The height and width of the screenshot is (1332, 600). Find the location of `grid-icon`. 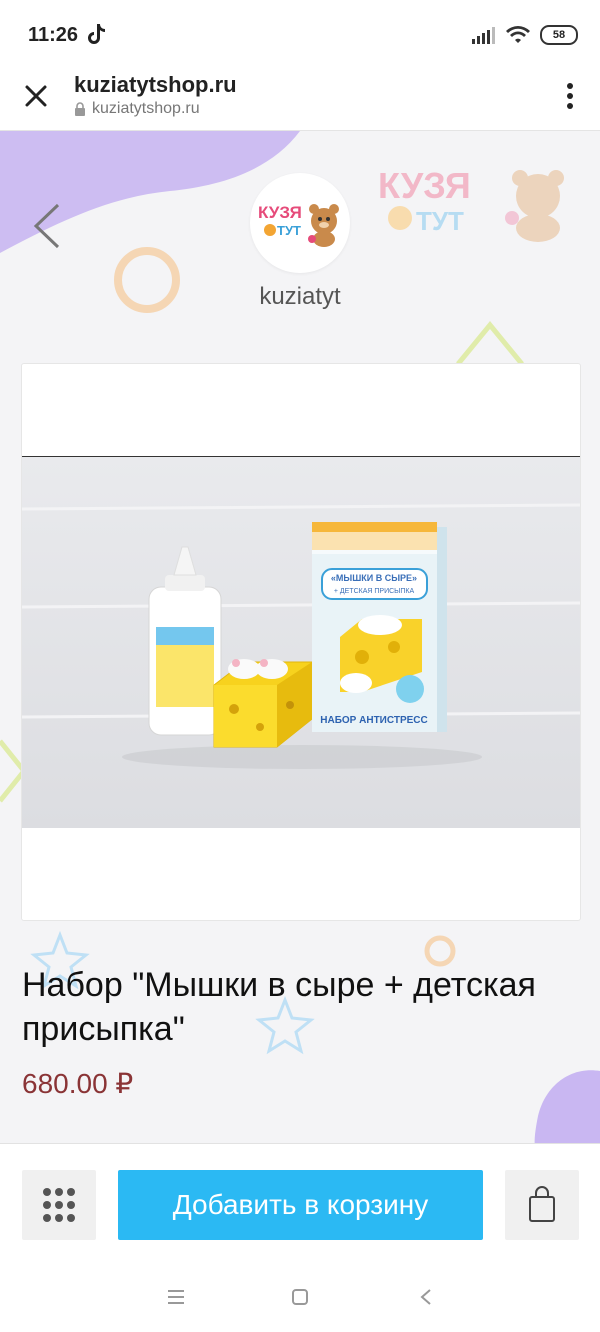

grid-icon is located at coordinates (59, 1205).